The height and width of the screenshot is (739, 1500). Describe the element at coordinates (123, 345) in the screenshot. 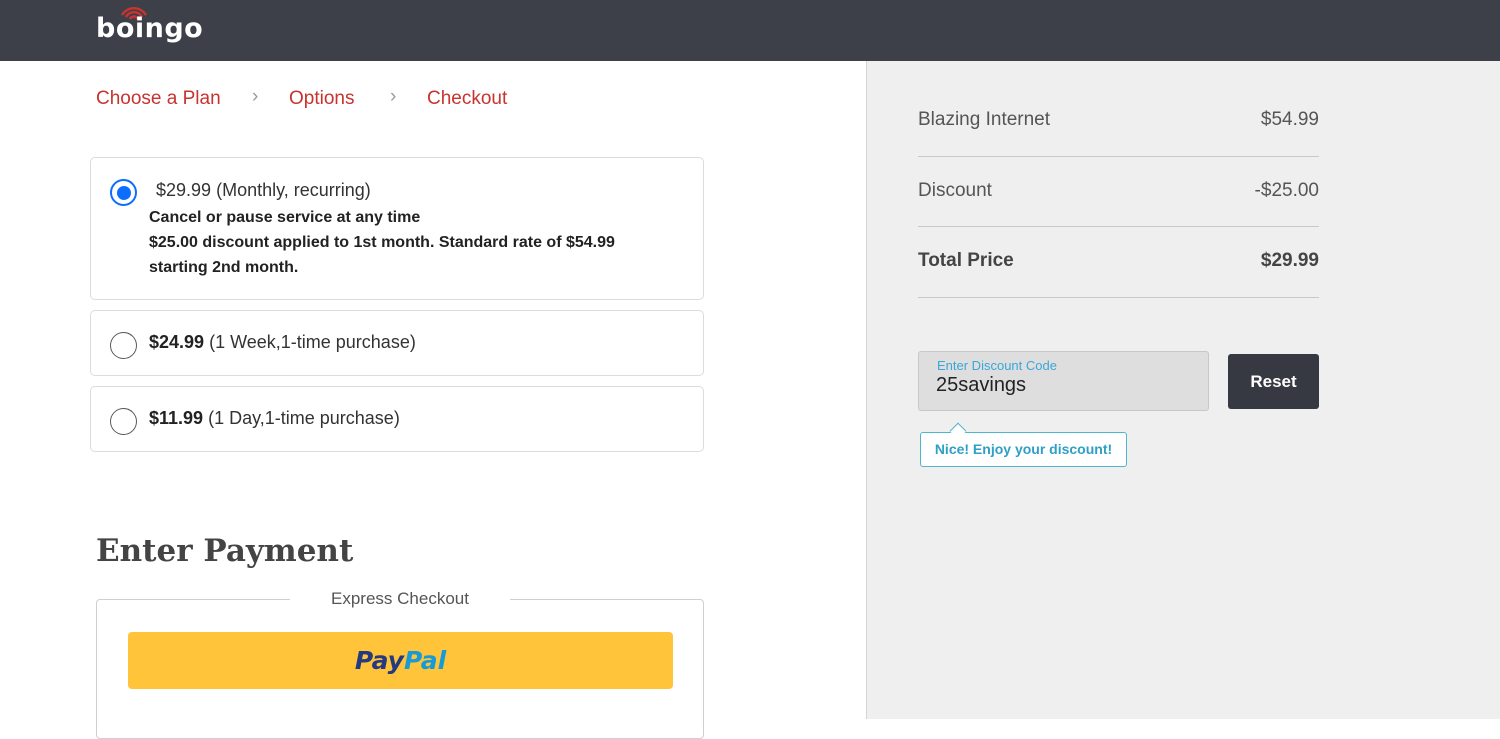

I see `plan-radio-week` at that location.